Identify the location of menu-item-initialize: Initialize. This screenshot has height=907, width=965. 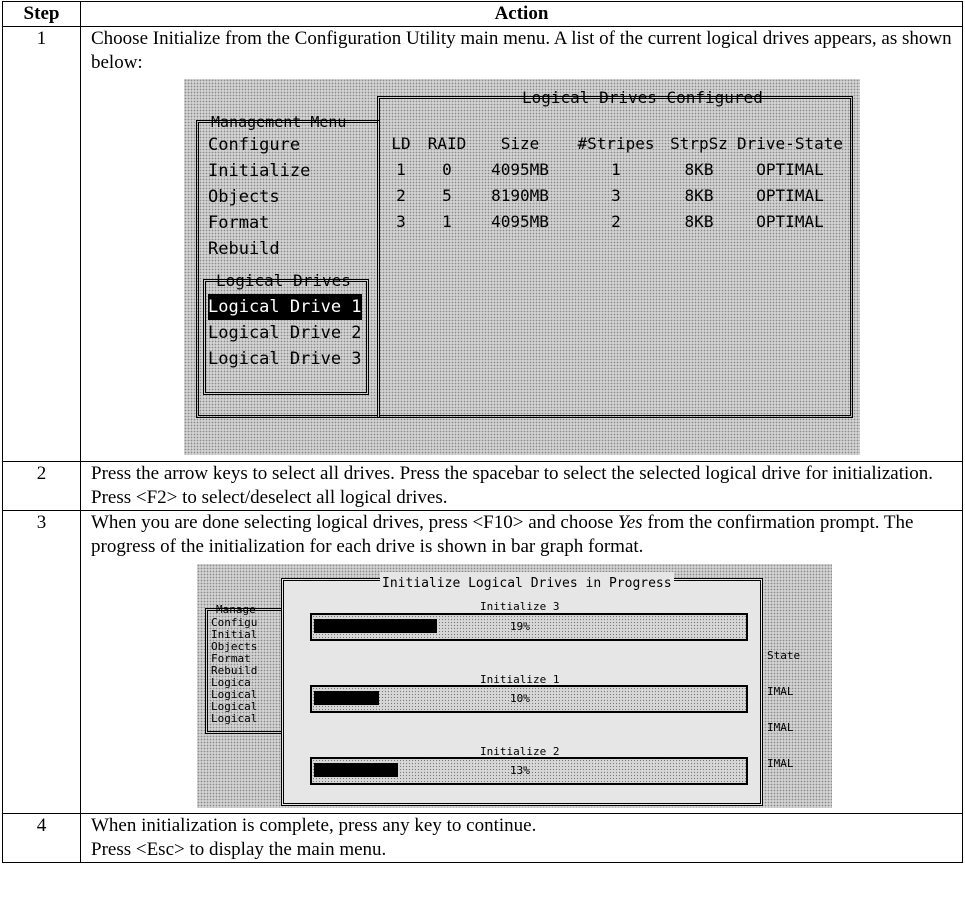
(259, 171).